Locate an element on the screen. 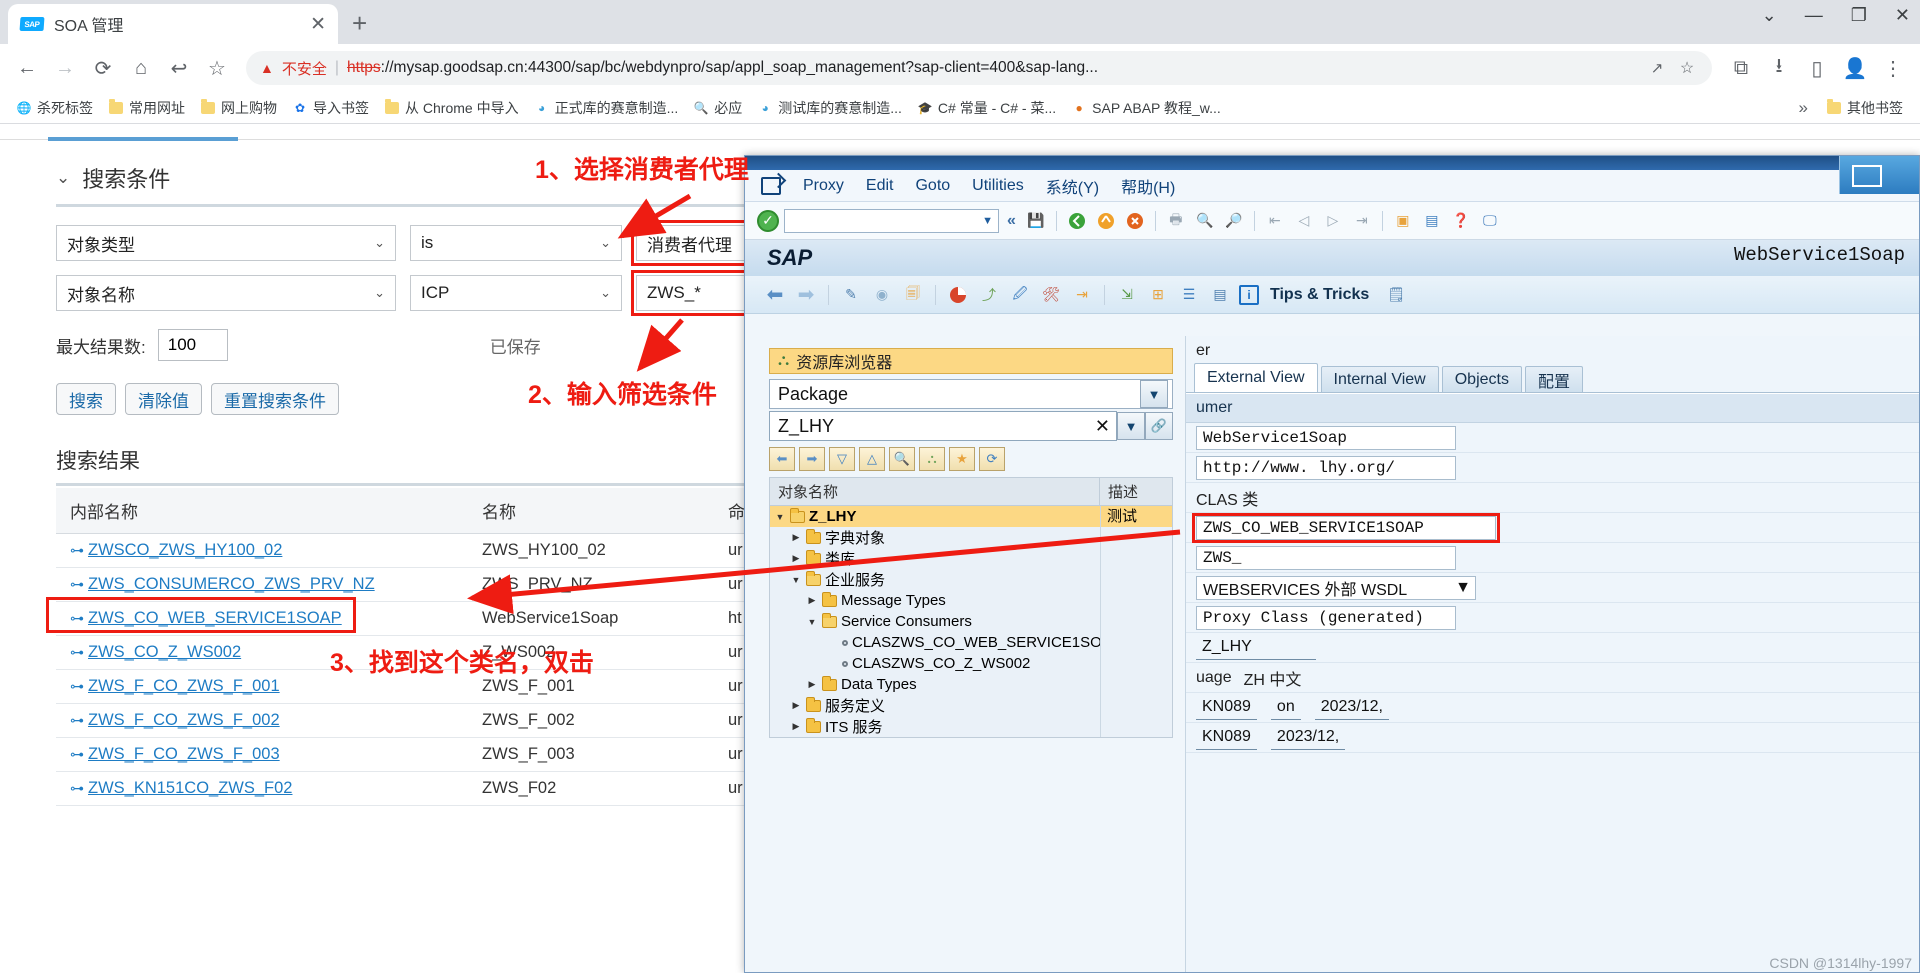  detail-field-input: ZWS_ is located at coordinates (1326, 557).